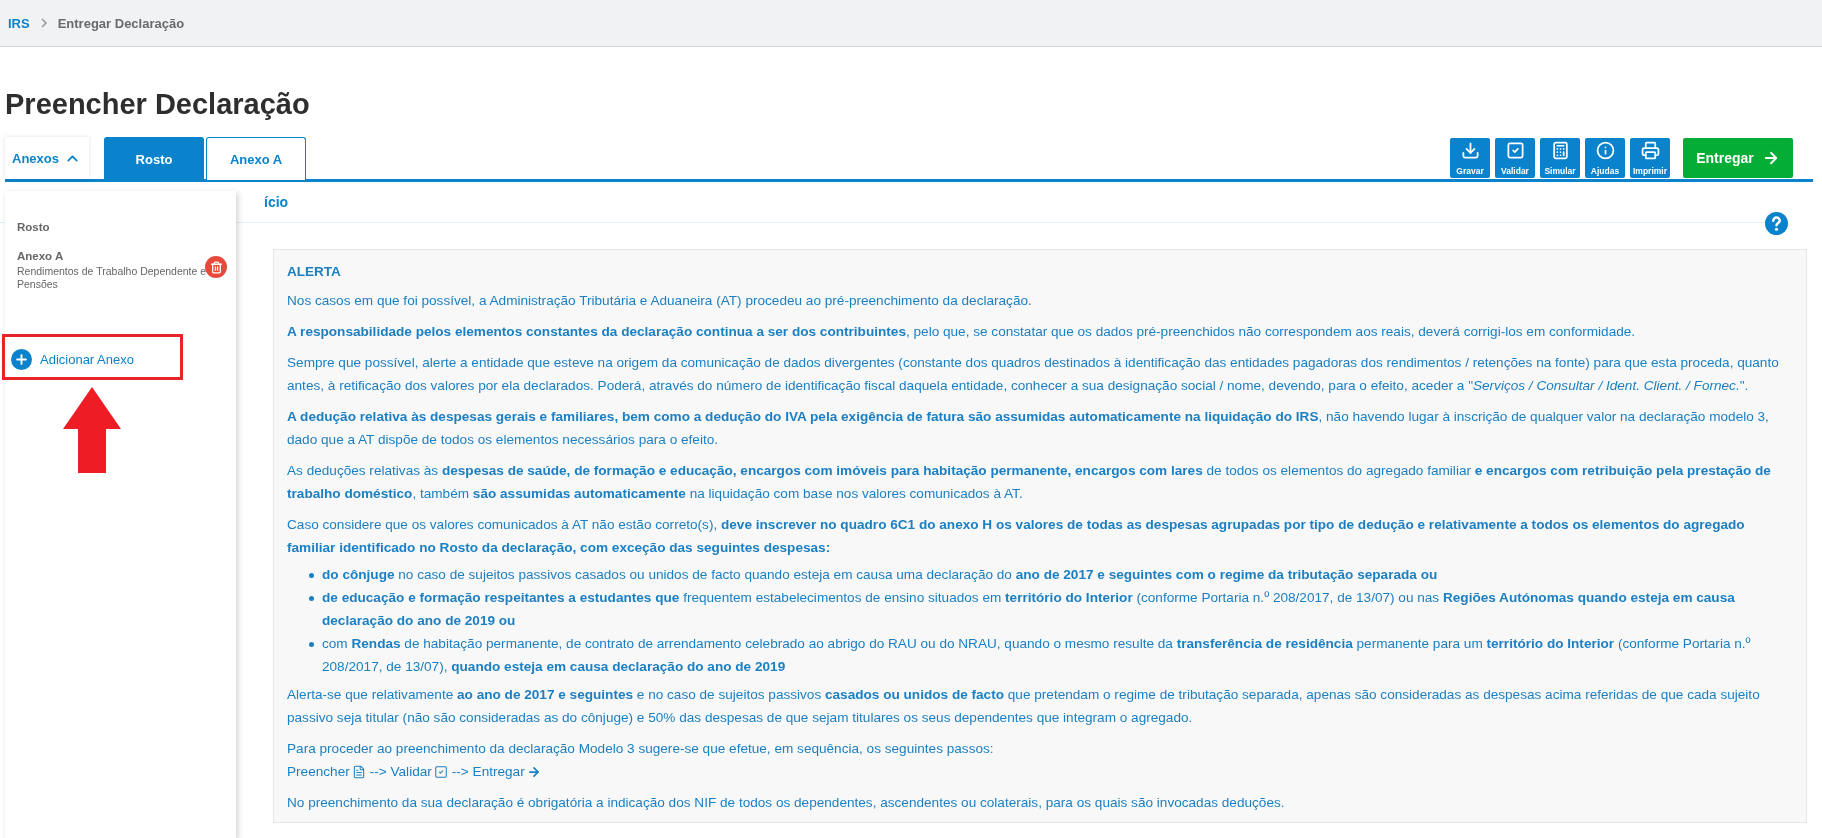  I want to click on alert-title: ALERTA, so click(314, 272).